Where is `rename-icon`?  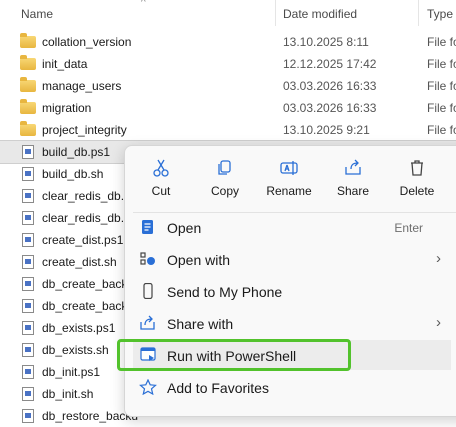 rename-icon is located at coordinates (289, 168).